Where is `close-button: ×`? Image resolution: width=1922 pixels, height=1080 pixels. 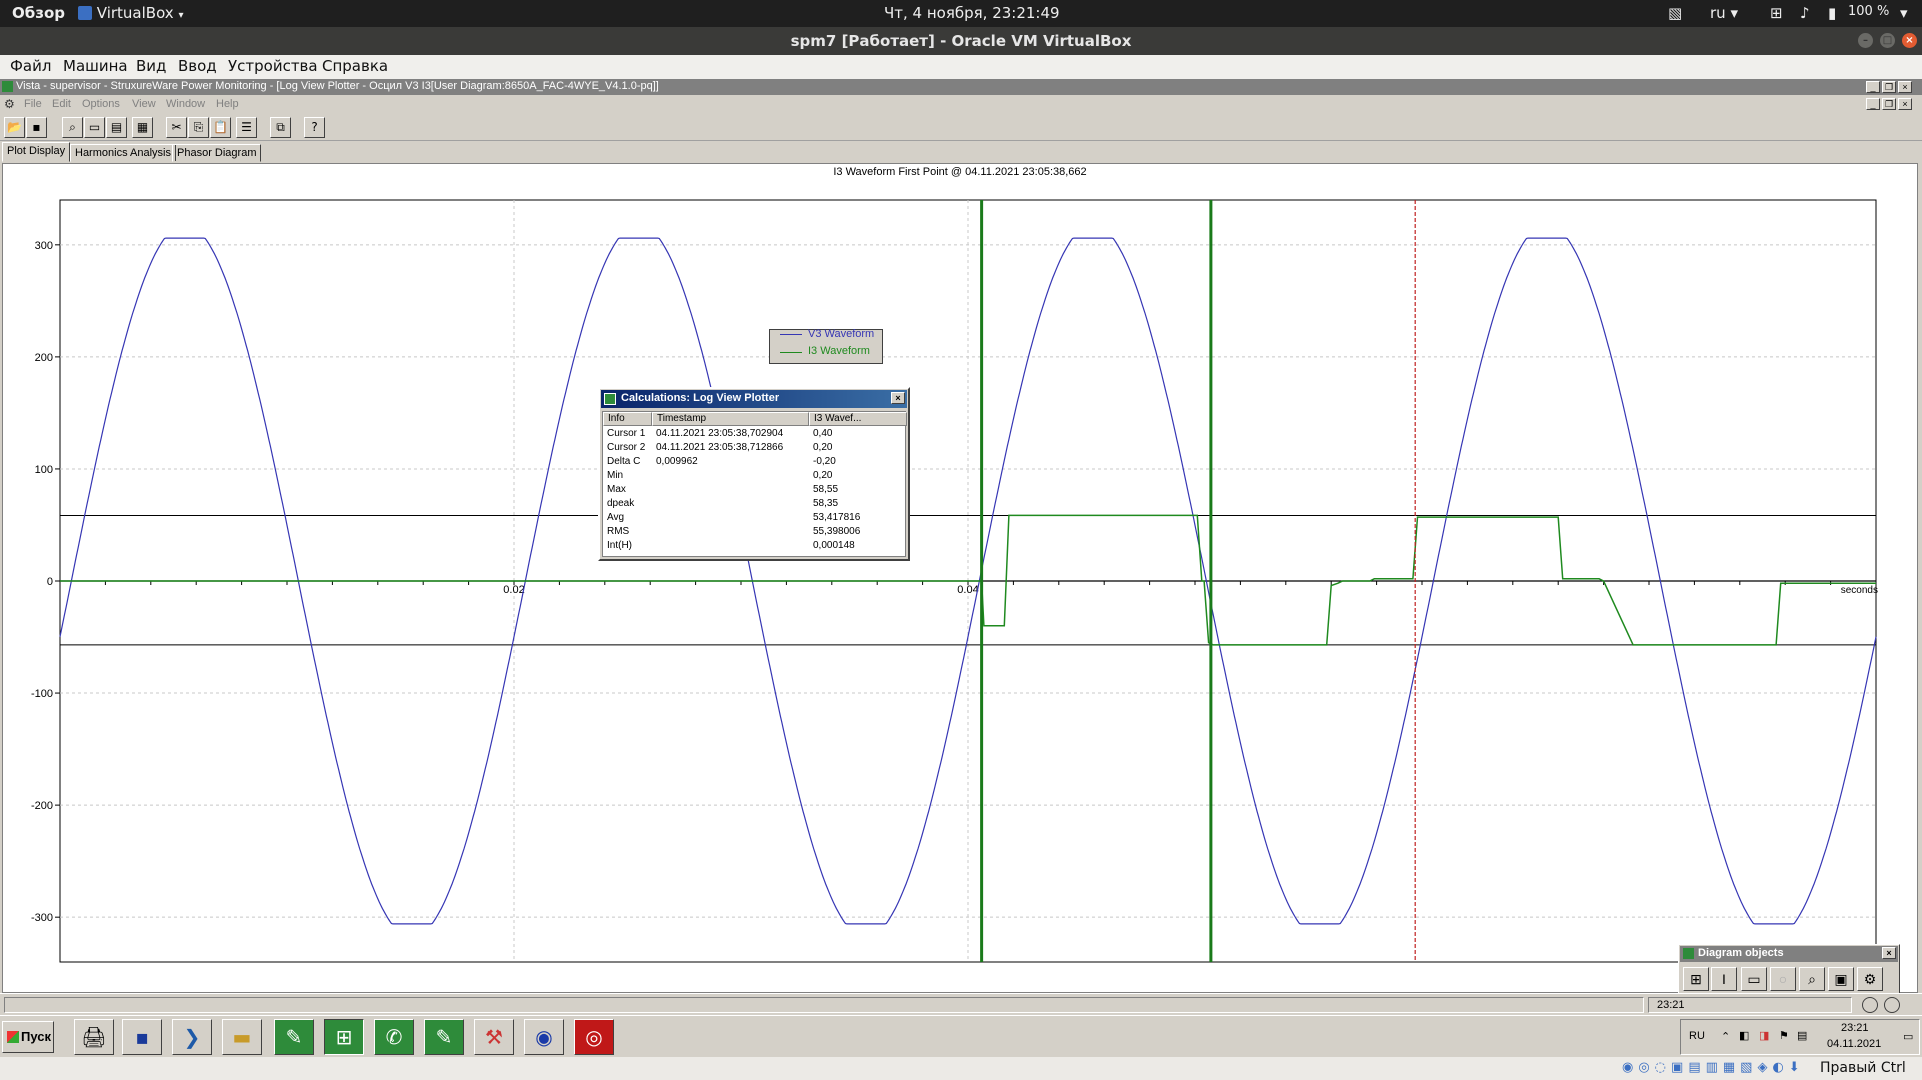
close-button: × is located at coordinates (1909, 40).